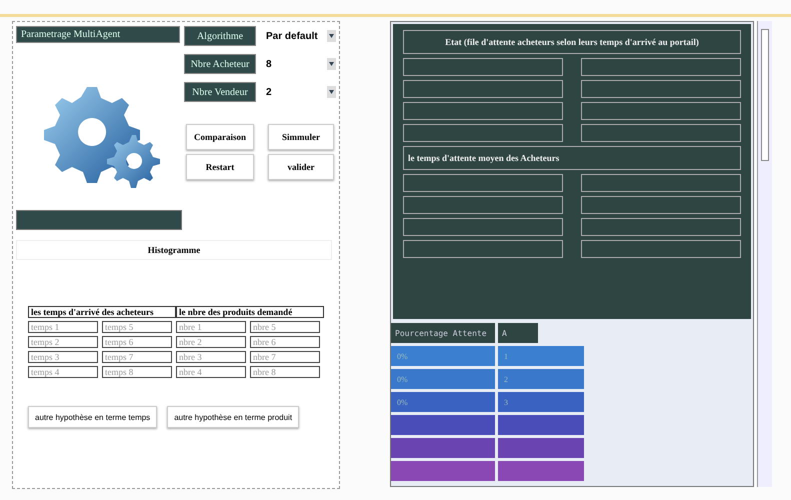 The image size is (791, 500). What do you see at coordinates (220, 64) in the screenshot?
I see `setting-label: Nbre Acheteur` at bounding box center [220, 64].